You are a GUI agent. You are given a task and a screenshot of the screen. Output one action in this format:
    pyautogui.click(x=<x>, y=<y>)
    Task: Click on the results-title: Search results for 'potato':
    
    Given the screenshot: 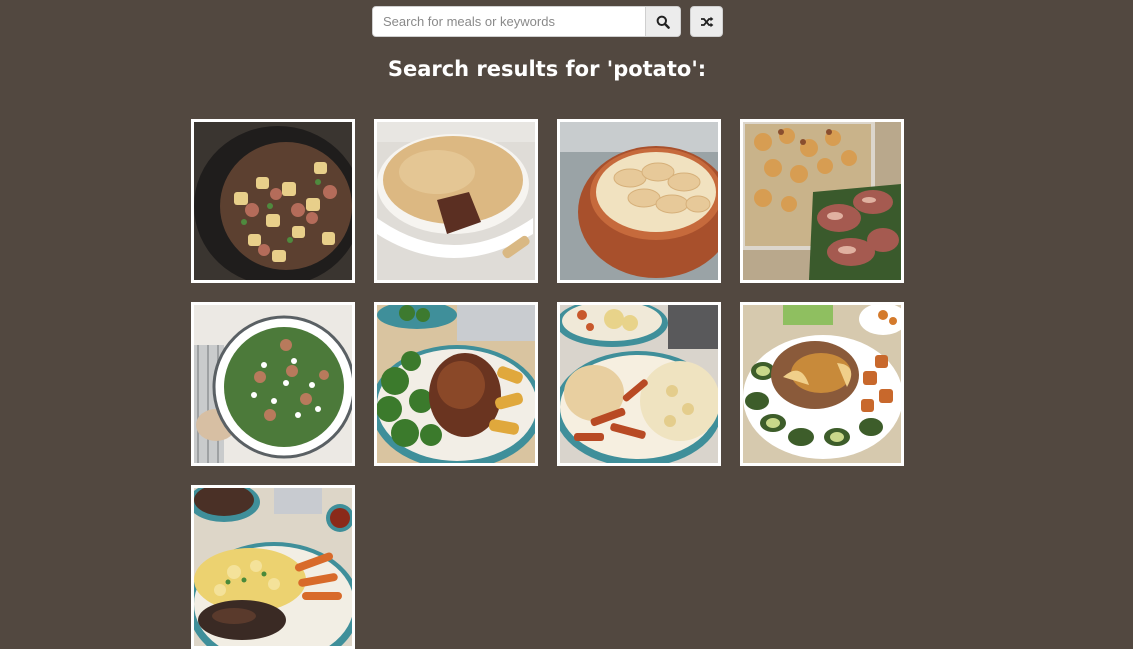 What is the action you would take?
    pyautogui.click(x=547, y=69)
    